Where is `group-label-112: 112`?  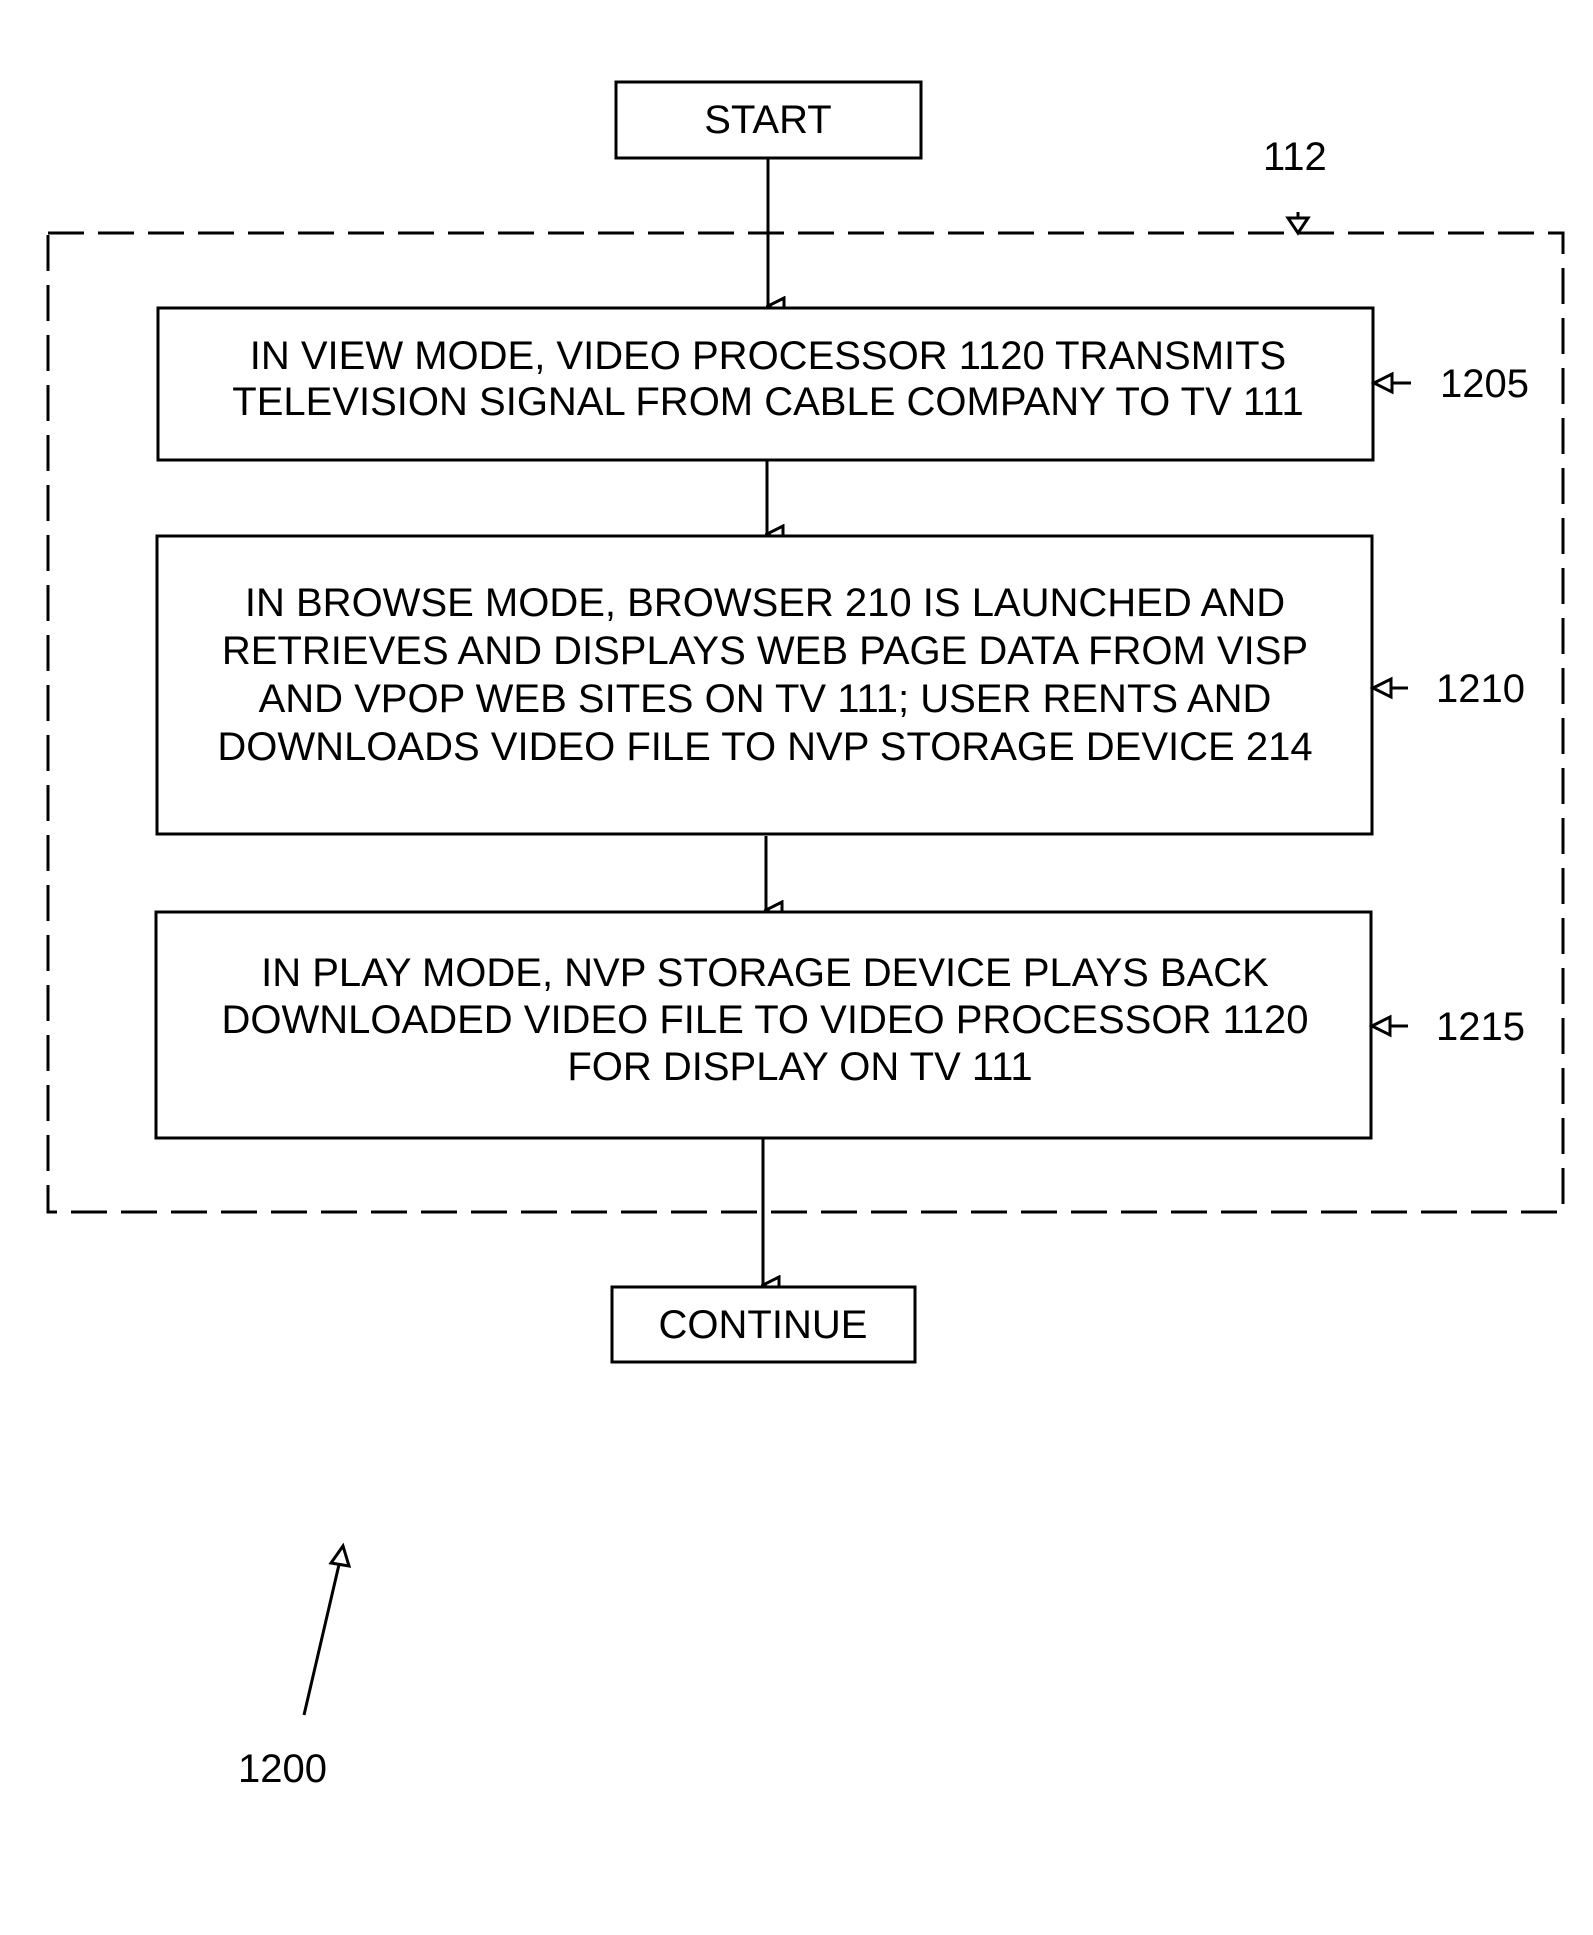
group-label-112: 112 is located at coordinates (1295, 185).